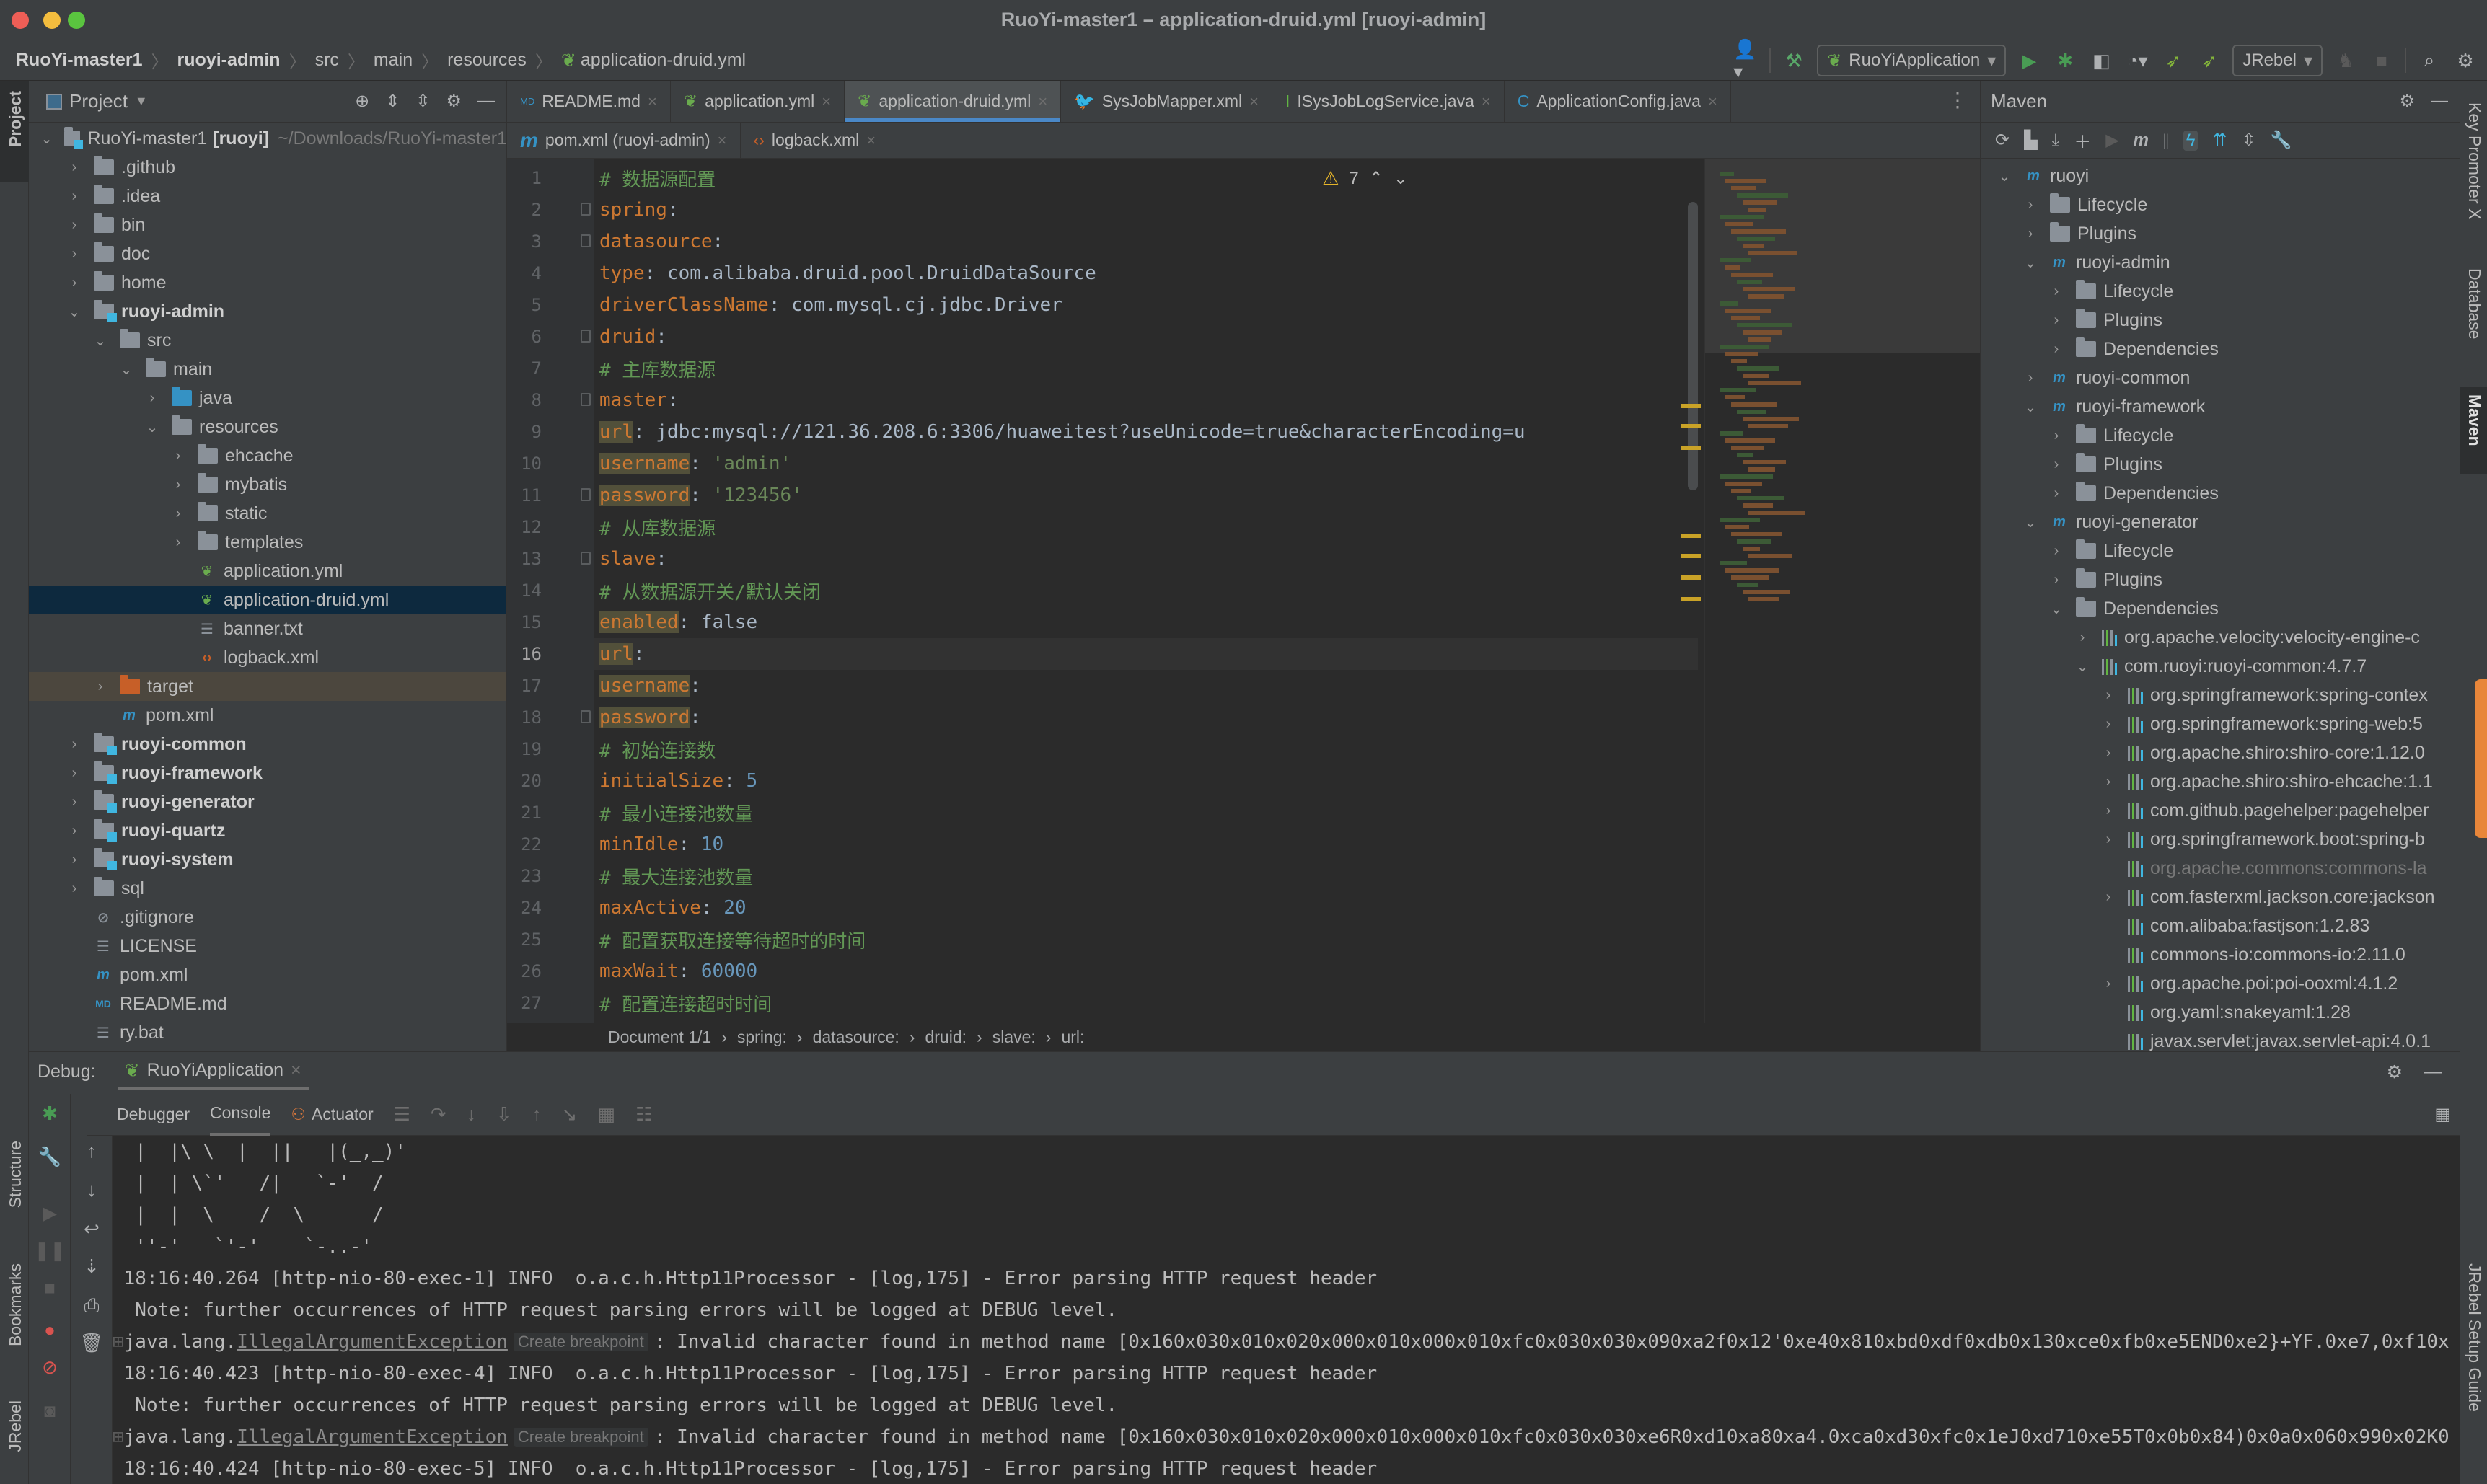 The height and width of the screenshot is (1484, 2487). What do you see at coordinates (2442, 1114) in the screenshot?
I see `layout-settings-icon: ▦` at bounding box center [2442, 1114].